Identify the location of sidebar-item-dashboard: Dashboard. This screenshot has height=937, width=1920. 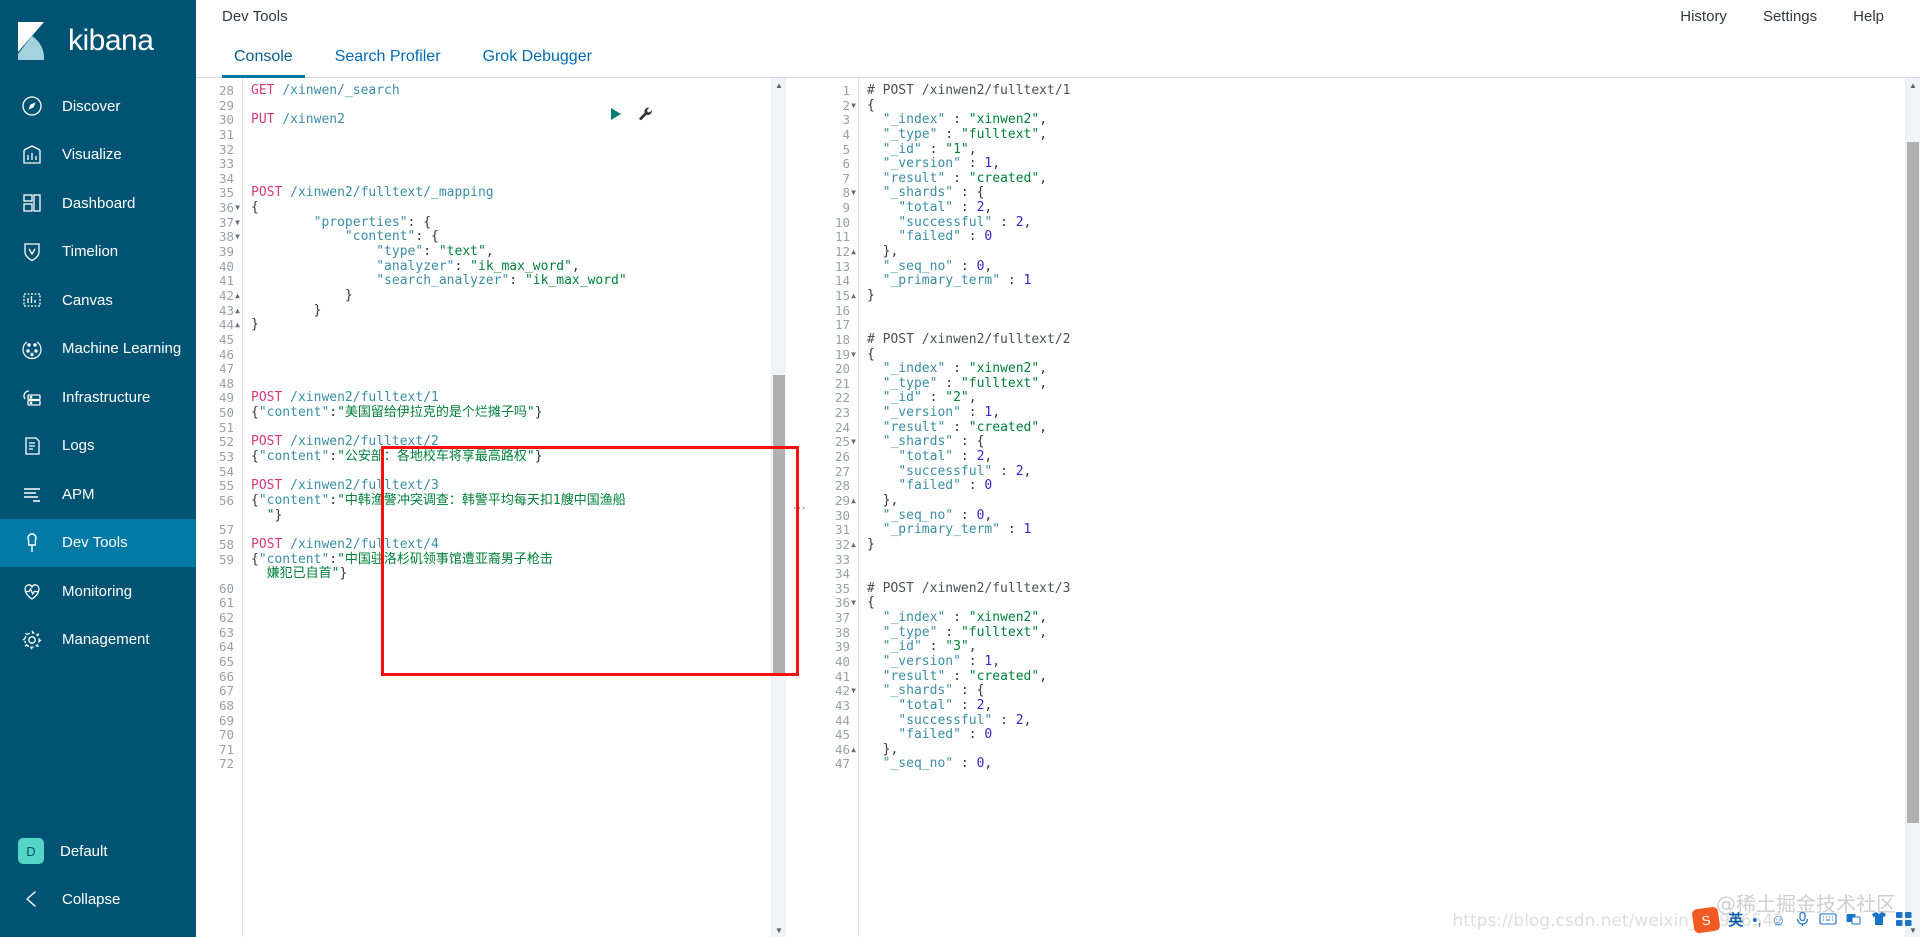
(98, 203).